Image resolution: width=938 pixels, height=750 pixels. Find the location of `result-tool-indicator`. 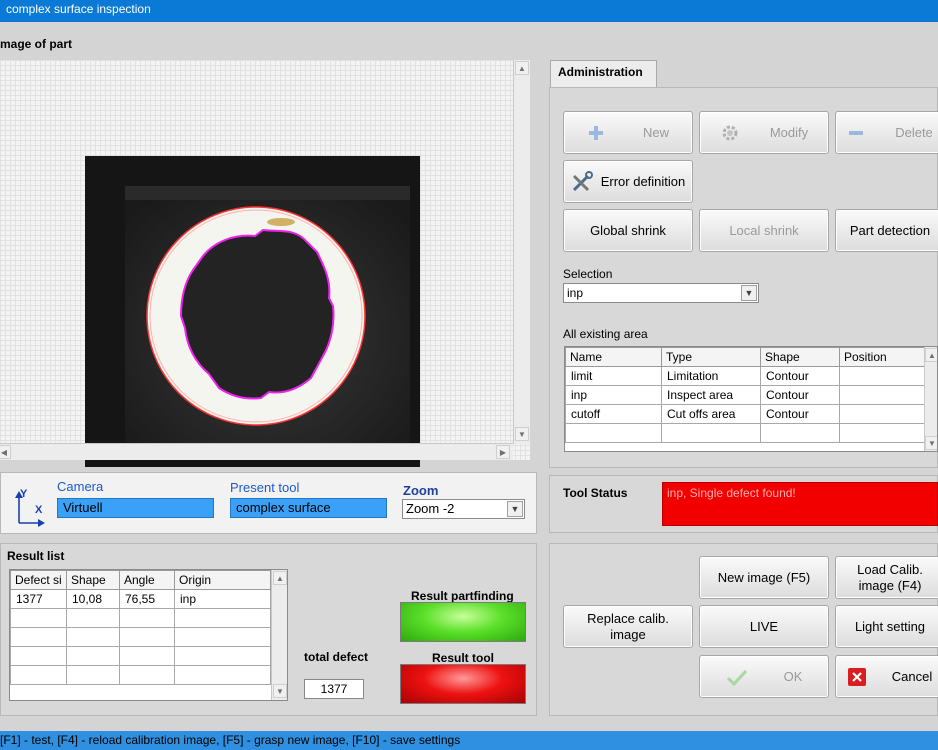

result-tool-indicator is located at coordinates (463, 684).